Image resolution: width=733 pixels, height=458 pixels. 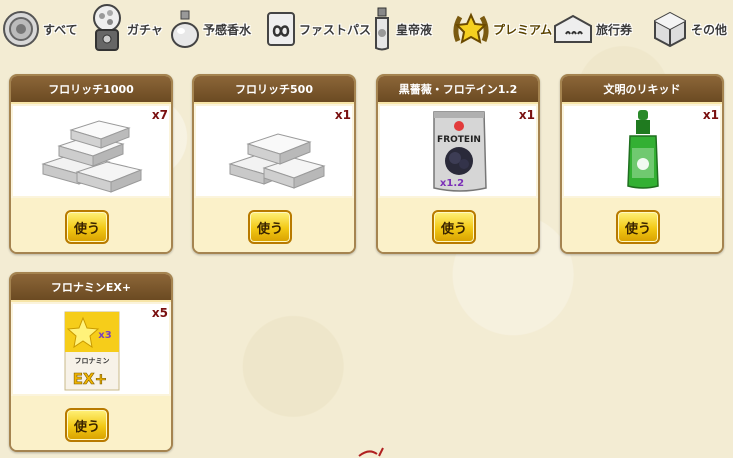 What do you see at coordinates (159, 313) in the screenshot?
I see `item-quantity: x5` at bounding box center [159, 313].